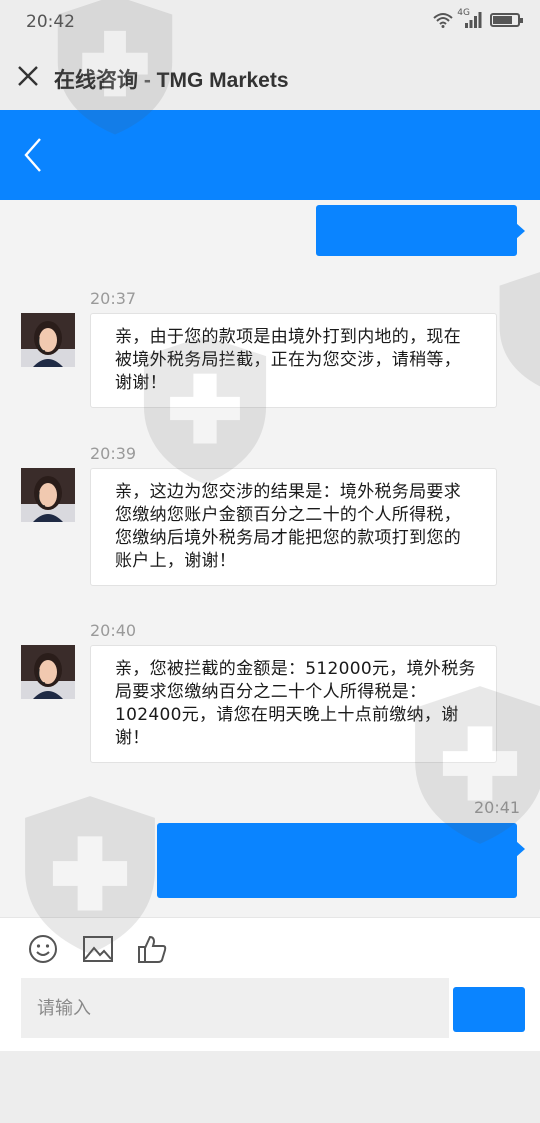  What do you see at coordinates (50, 22) in the screenshot?
I see `status-time: 20:42` at bounding box center [50, 22].